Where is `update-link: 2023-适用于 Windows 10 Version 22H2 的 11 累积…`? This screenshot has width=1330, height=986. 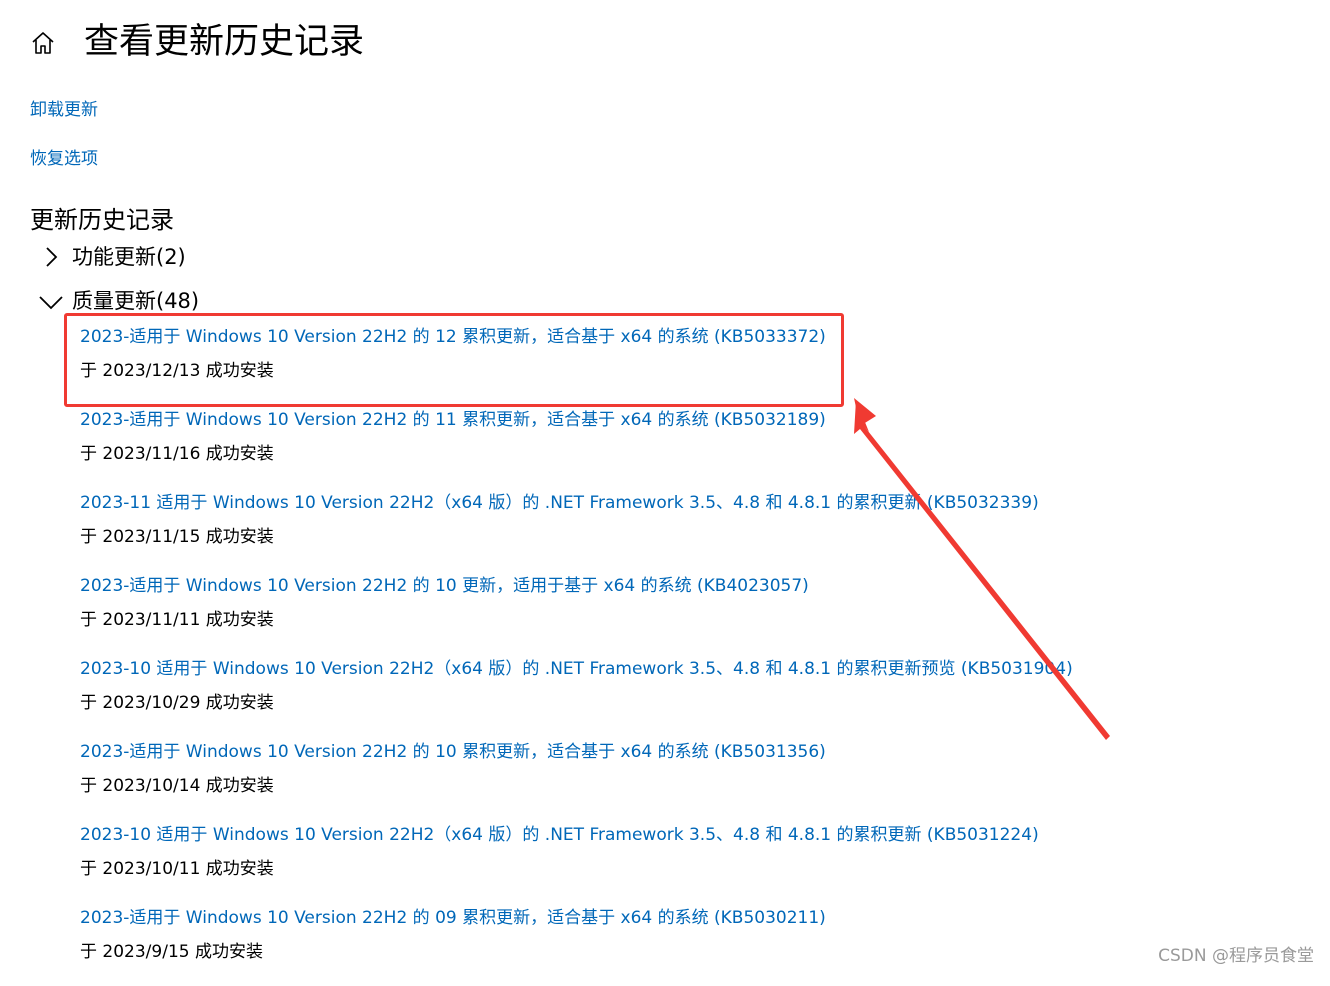
update-link: 2023-适用于 Windows 10 Version 22H2 的 11 累积… is located at coordinates (580, 420).